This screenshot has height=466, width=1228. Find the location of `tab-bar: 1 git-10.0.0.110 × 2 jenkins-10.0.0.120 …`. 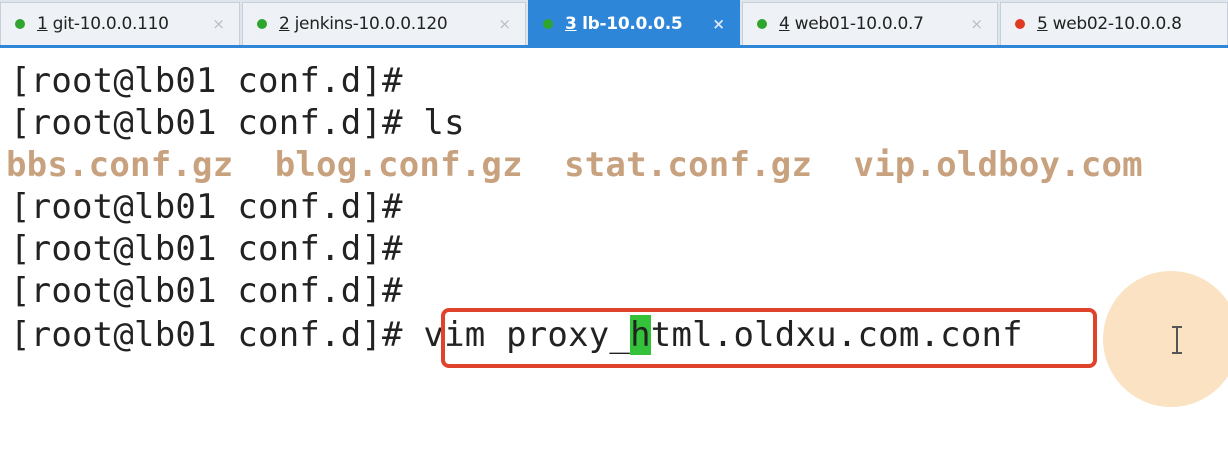

tab-bar: 1 git-10.0.0.110 × 2 jenkins-10.0.0.120 … is located at coordinates (614, 24).